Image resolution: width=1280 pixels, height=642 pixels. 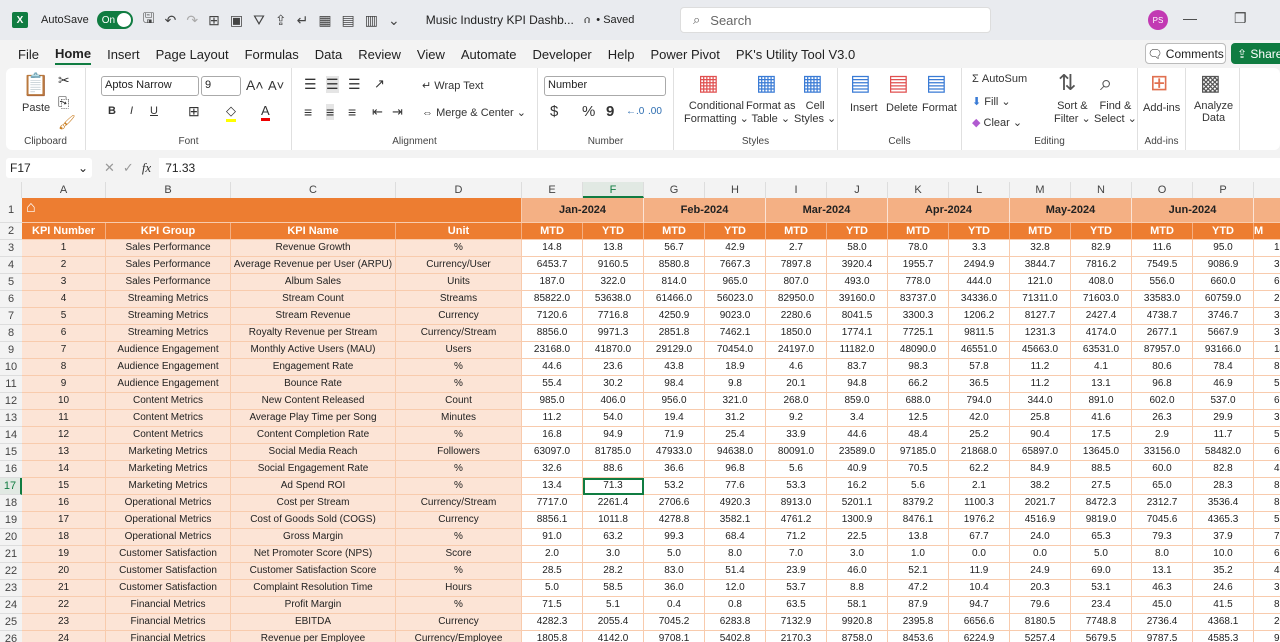 I want to click on value-cell: 556.0, so click(x=1162, y=282).